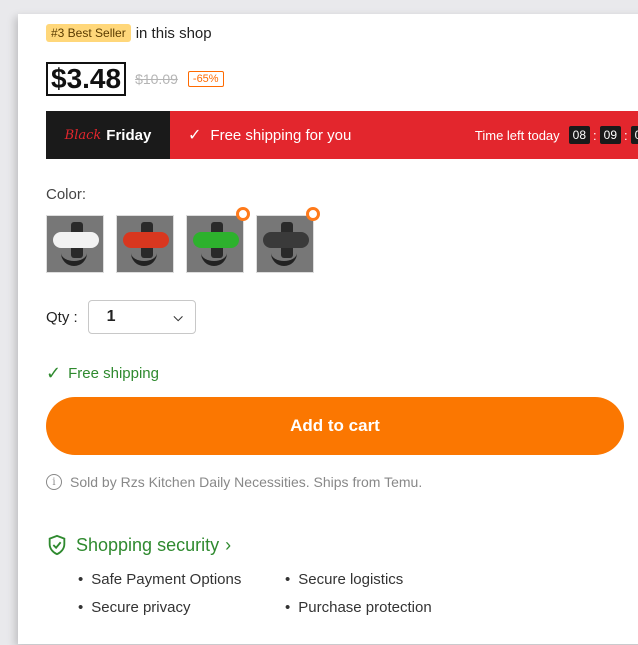 This screenshot has height=645, width=638. What do you see at coordinates (517, 135) in the screenshot?
I see `timer-label: Time left today` at bounding box center [517, 135].